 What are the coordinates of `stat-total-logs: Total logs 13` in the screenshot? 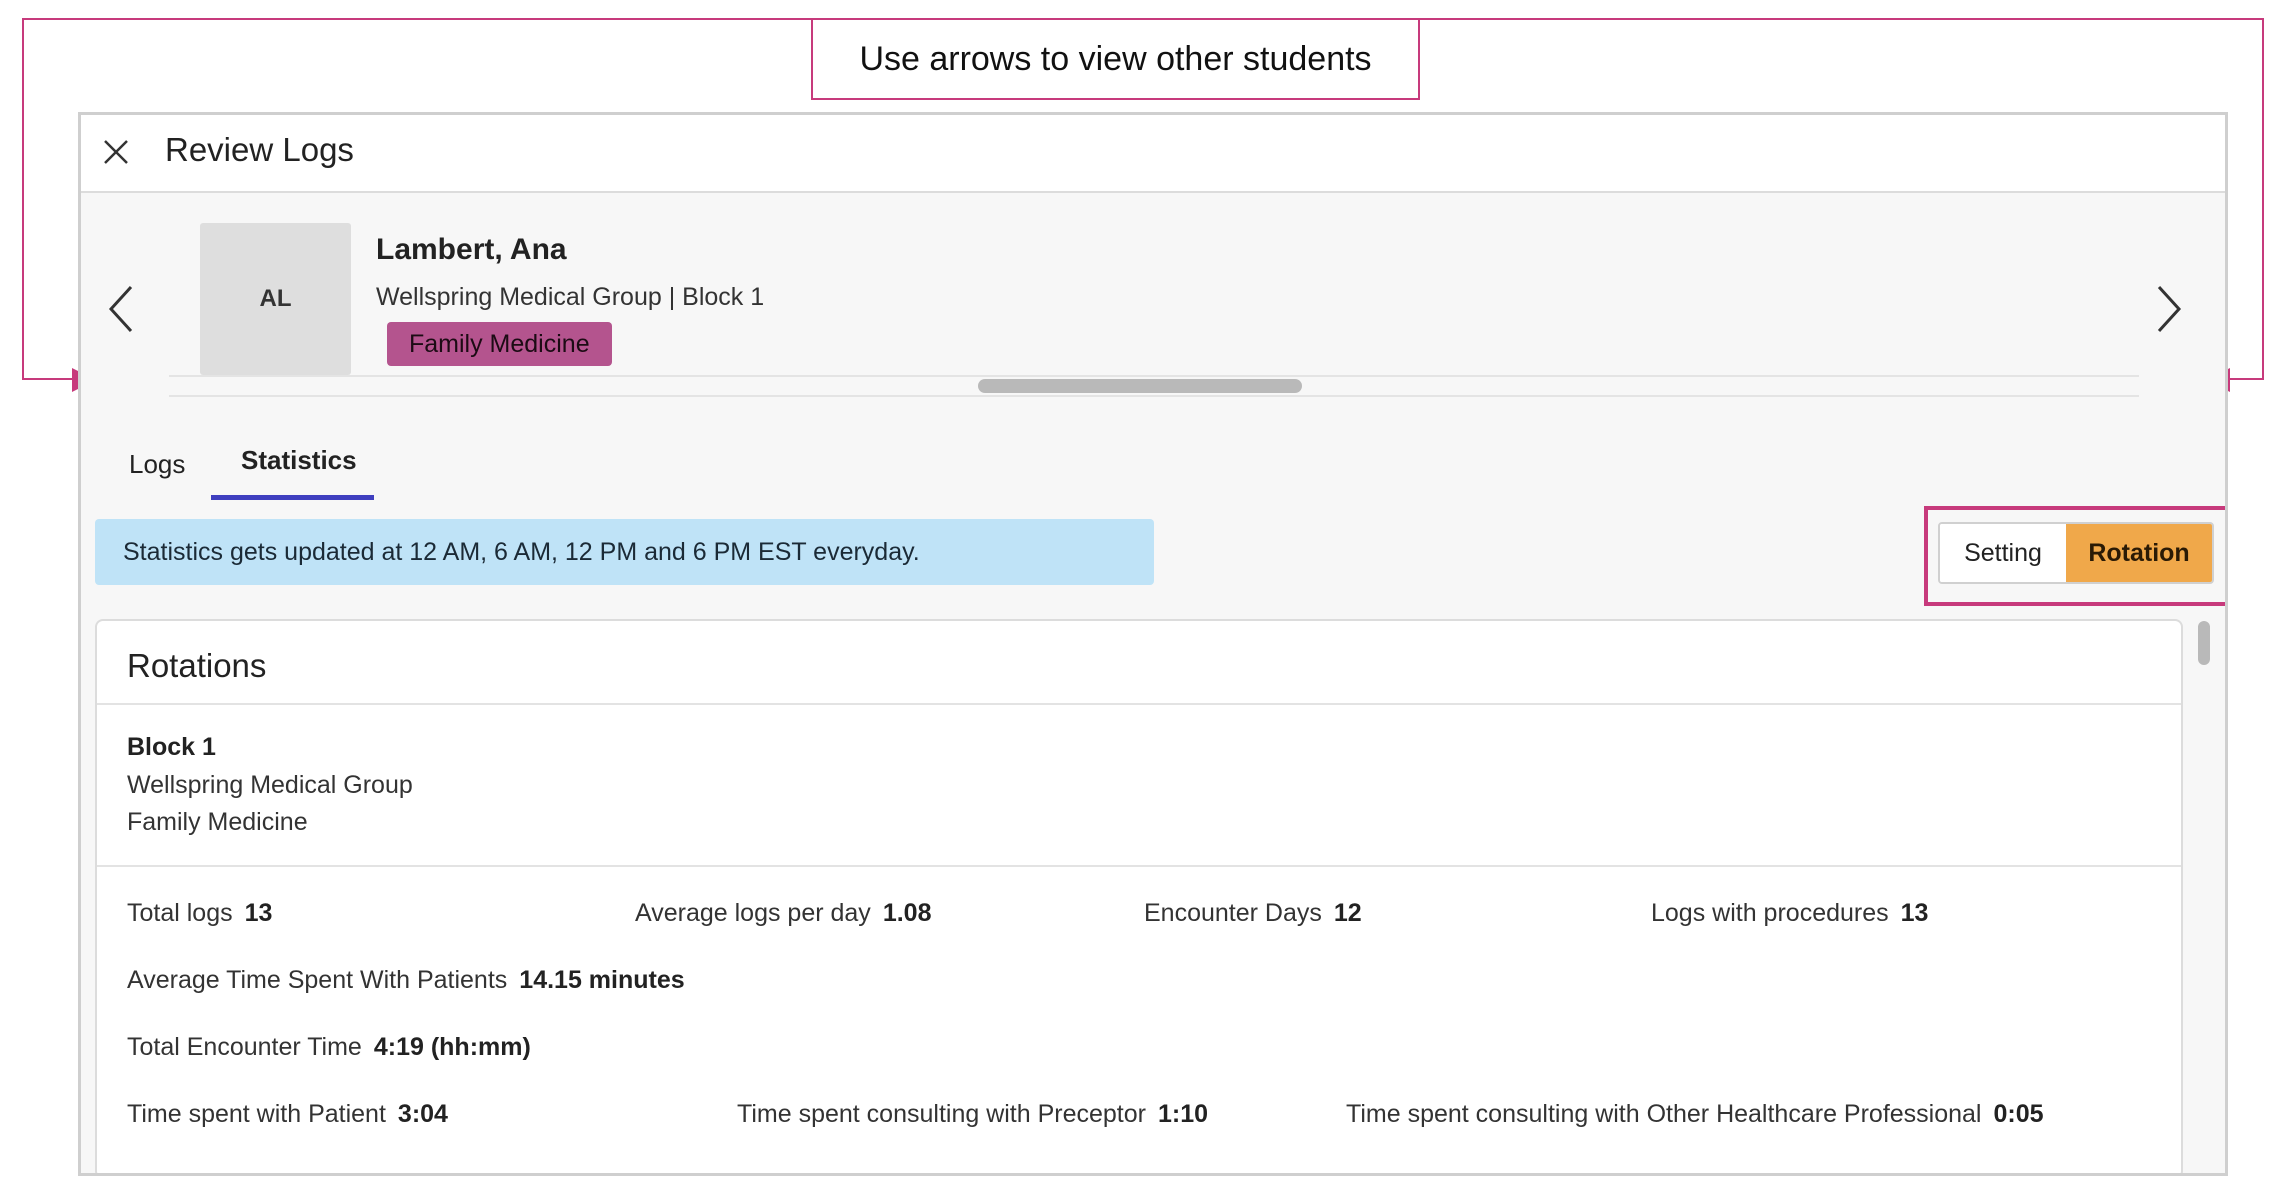 It's located at (199, 913).